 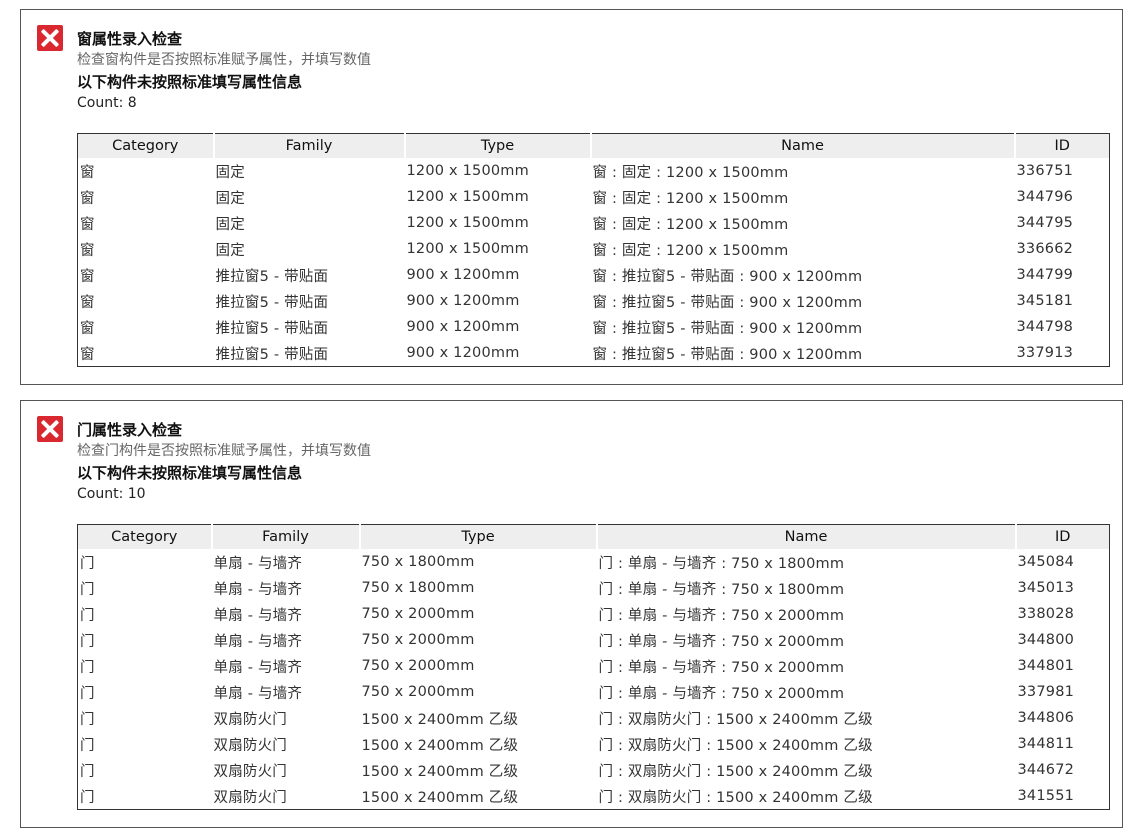 I want to click on panel-count: Count: 10, so click(x=111, y=494).